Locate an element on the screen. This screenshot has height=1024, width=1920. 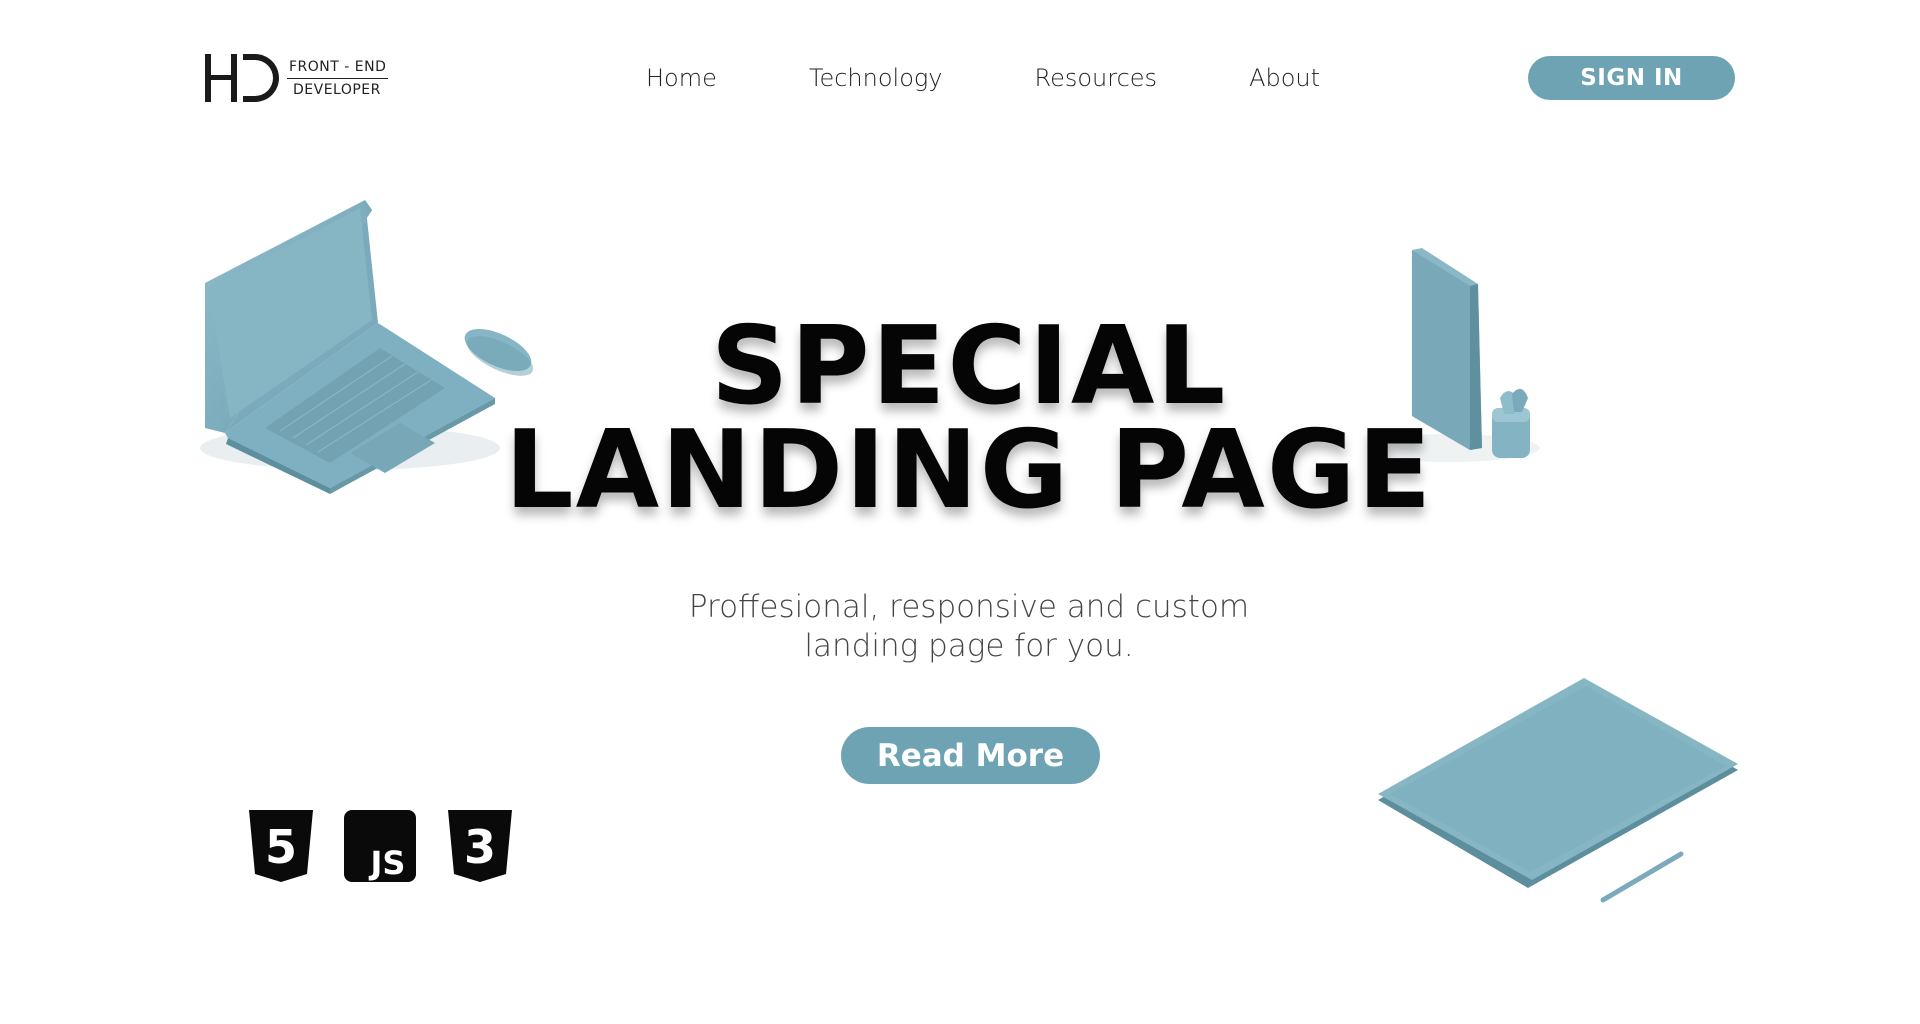
css3-icon: 3 is located at coordinates (480, 846).